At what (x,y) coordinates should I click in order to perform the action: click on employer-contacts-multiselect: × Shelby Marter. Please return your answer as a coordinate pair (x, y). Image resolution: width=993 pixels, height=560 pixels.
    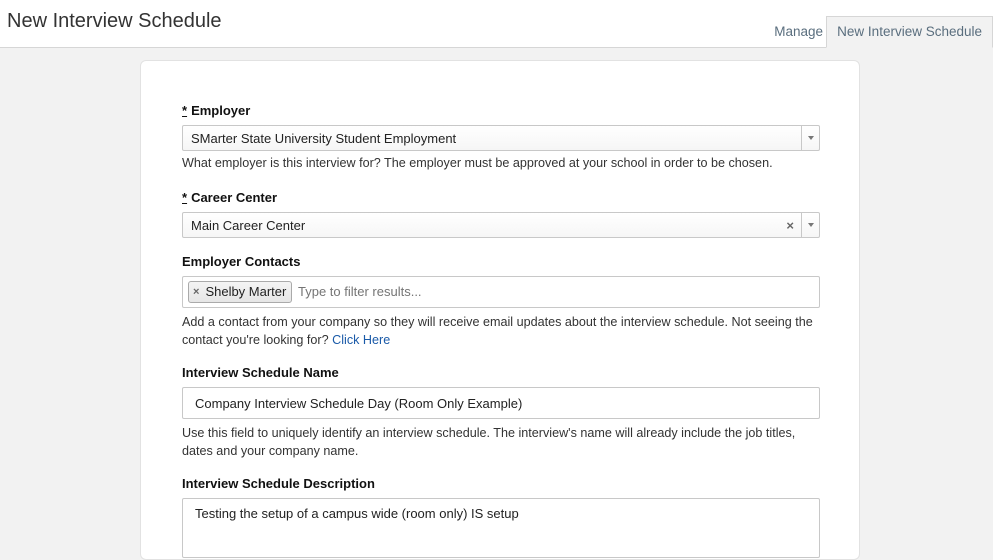
    Looking at the image, I should click on (501, 292).